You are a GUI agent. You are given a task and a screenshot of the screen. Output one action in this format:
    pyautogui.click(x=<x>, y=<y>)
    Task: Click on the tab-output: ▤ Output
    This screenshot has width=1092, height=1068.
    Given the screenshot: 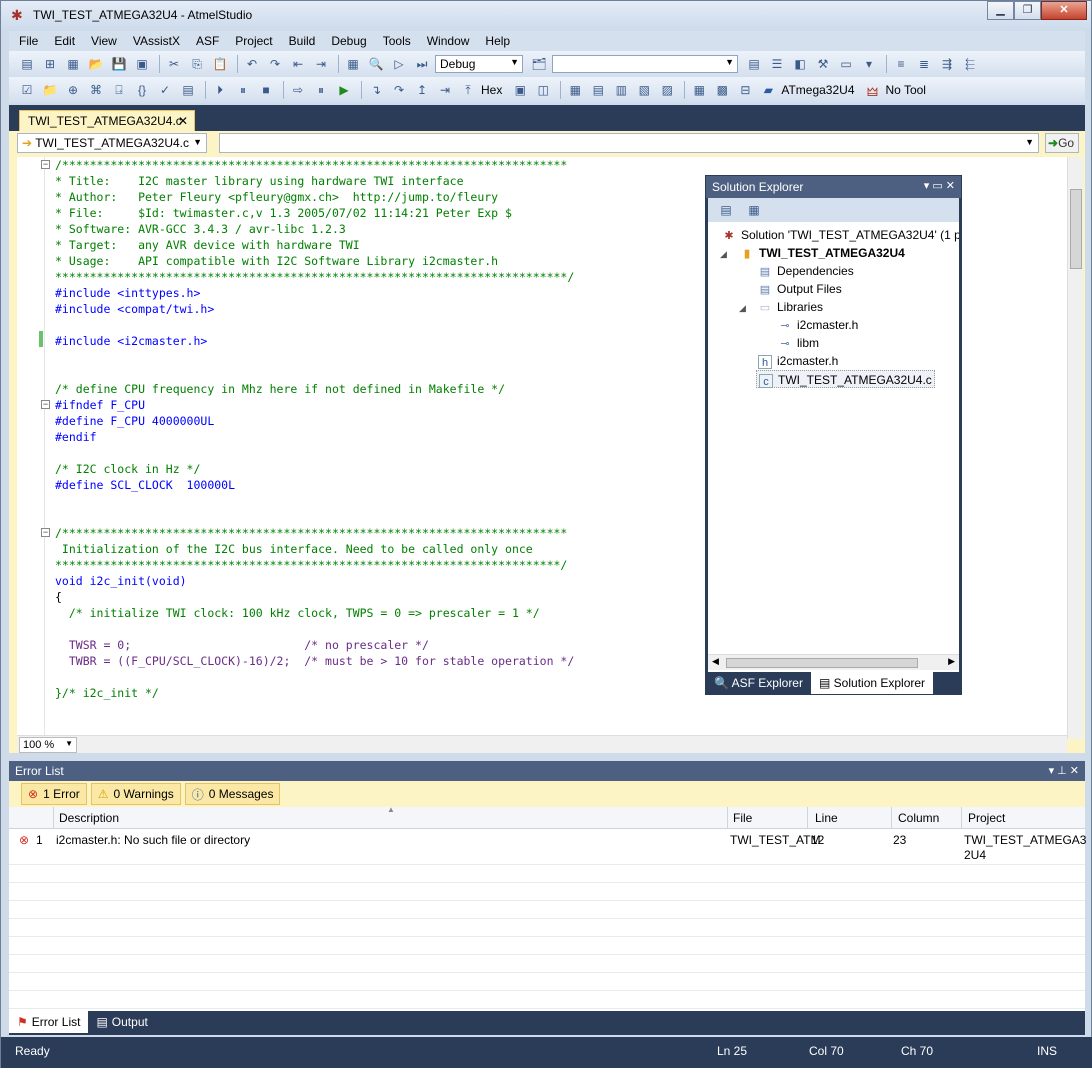 What is the action you would take?
    pyautogui.click(x=121, y=1022)
    